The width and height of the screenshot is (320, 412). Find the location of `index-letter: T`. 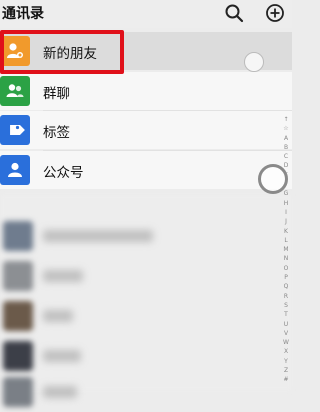

index-letter: T is located at coordinates (286, 314).